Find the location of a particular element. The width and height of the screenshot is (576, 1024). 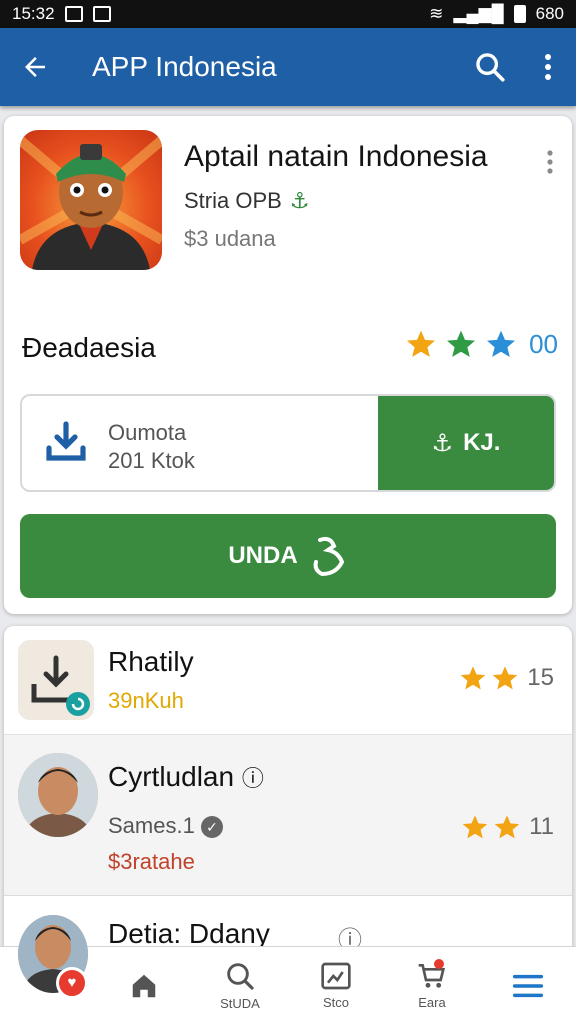

developer-name: Stria OPB is located at coordinates (233, 200).